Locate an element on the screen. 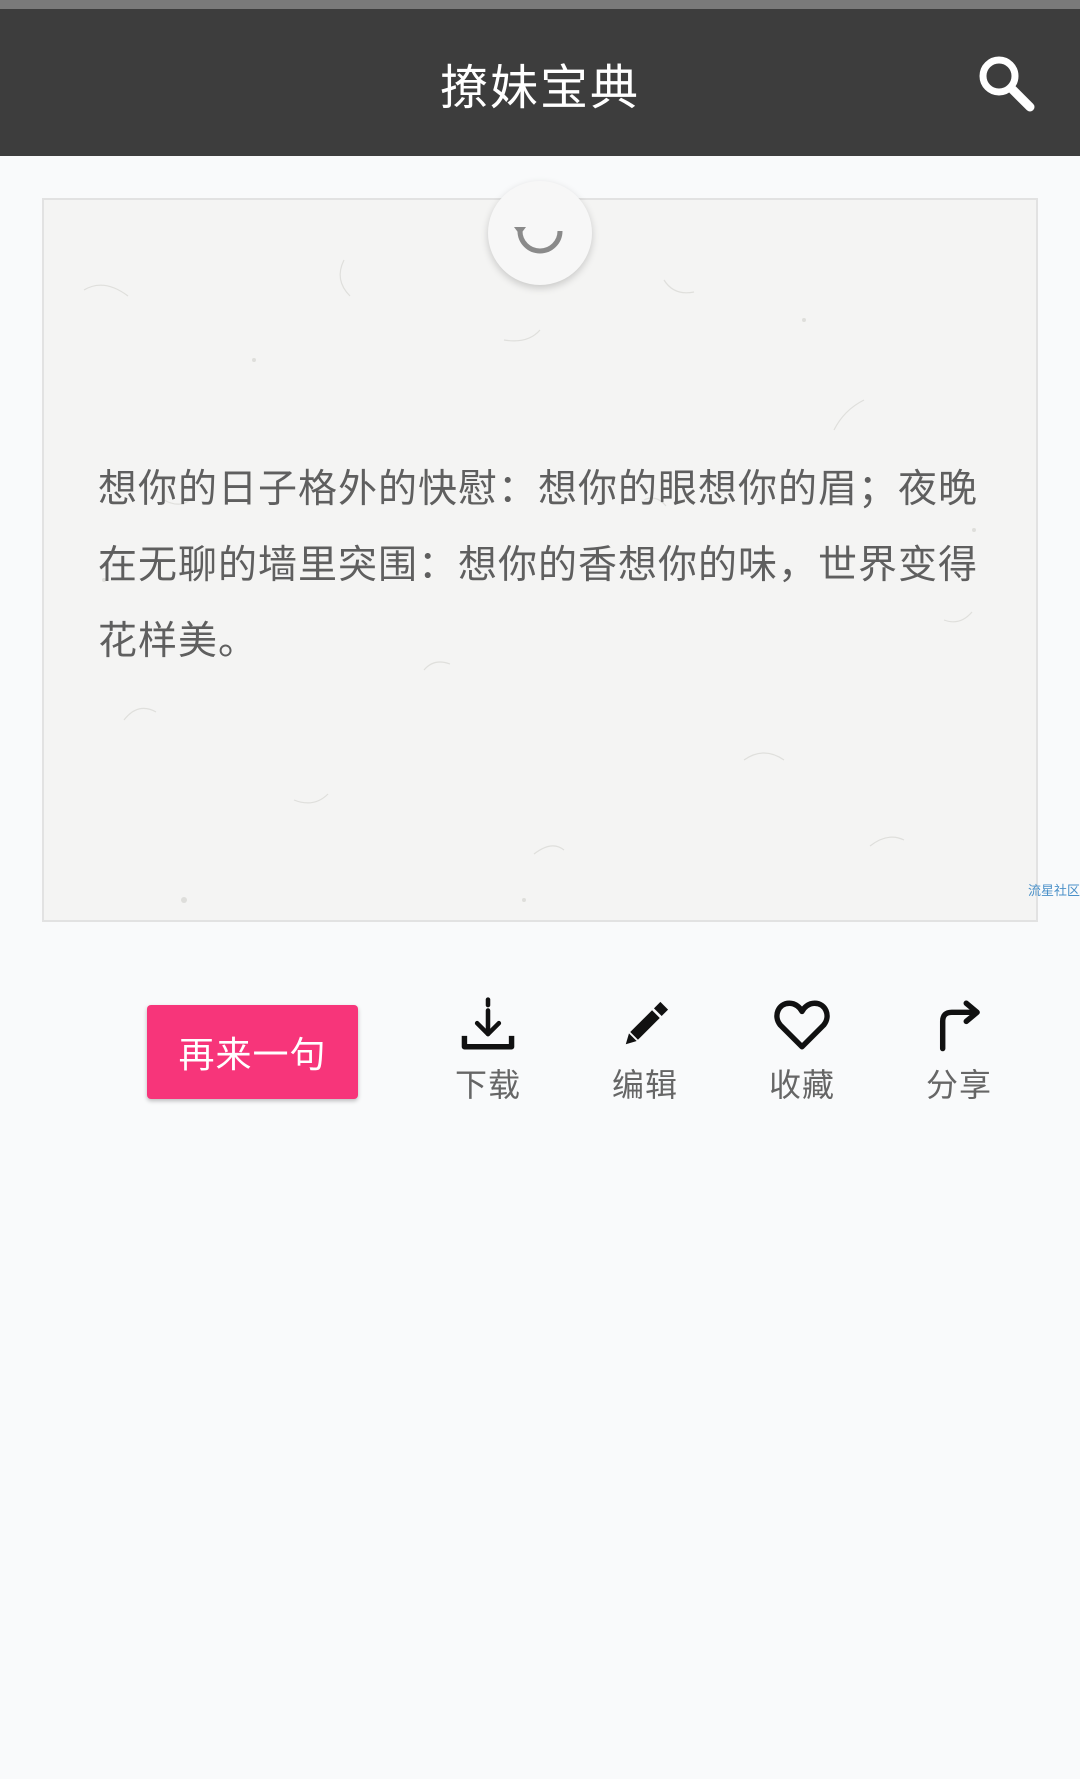  page-title: 撩妹宝典 is located at coordinates (539, 87).